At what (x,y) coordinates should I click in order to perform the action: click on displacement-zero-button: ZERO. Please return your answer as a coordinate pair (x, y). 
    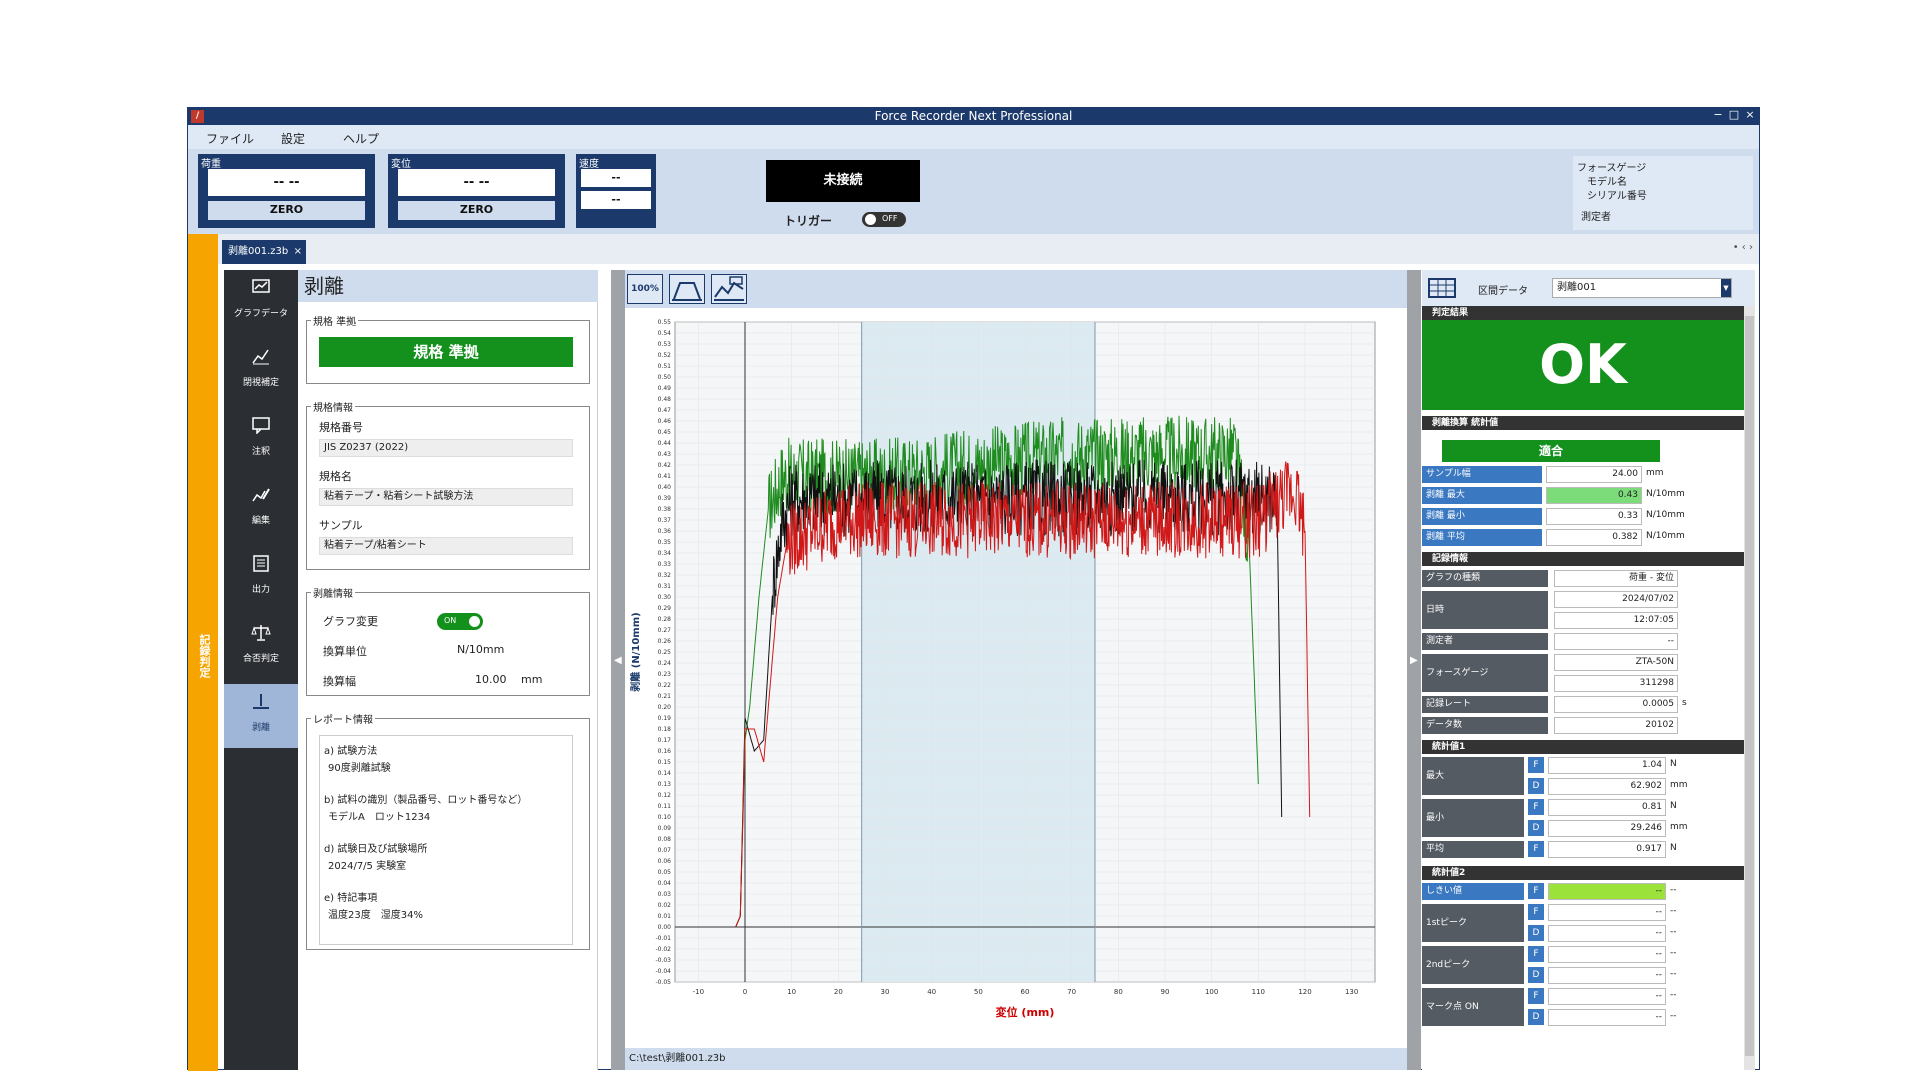
    Looking at the image, I should click on (476, 210).